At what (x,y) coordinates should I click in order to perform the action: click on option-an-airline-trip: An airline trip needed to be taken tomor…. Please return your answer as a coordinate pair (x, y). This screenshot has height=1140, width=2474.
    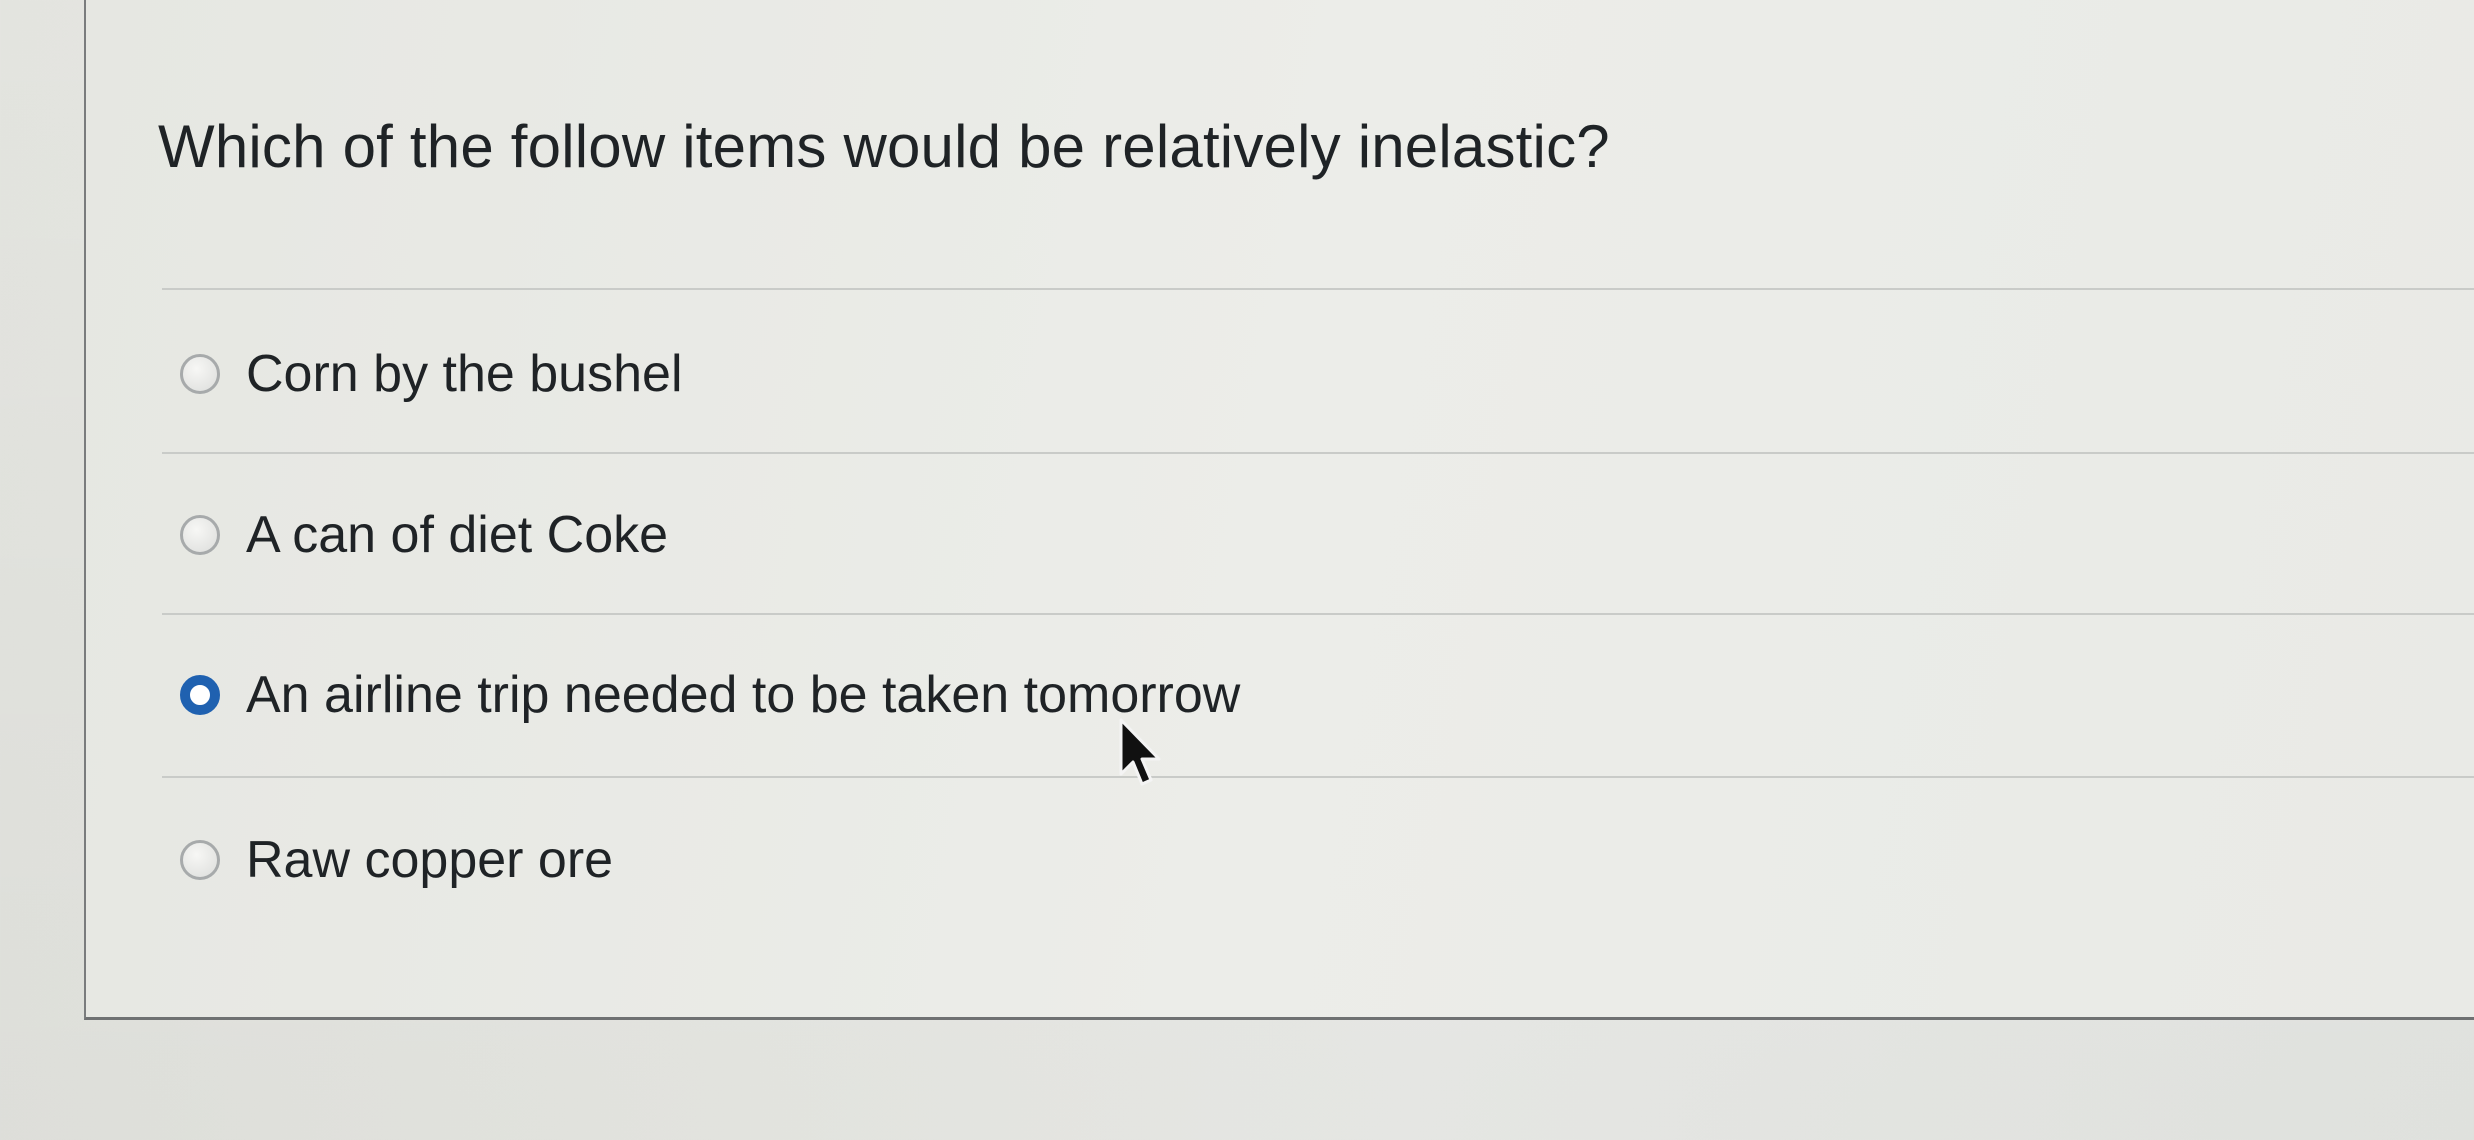
    Looking at the image, I should click on (710, 695).